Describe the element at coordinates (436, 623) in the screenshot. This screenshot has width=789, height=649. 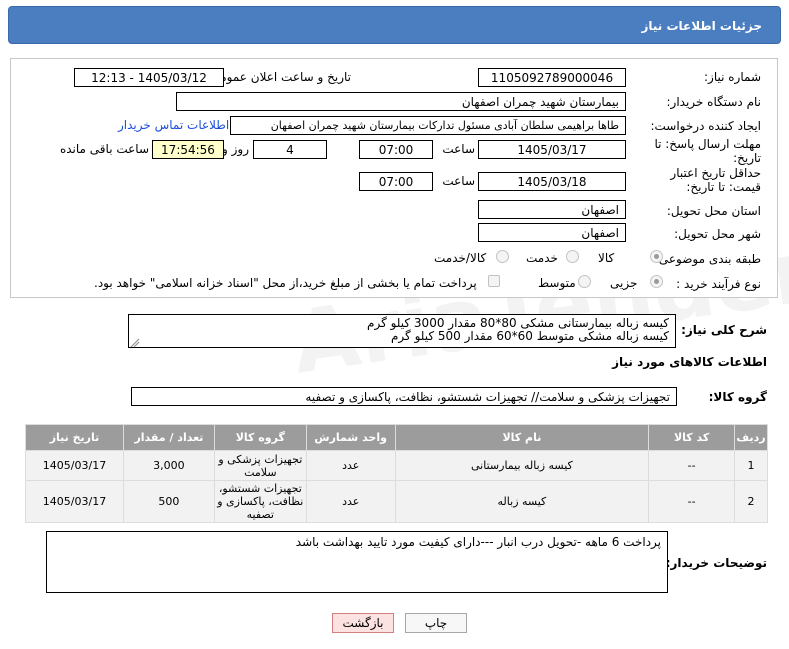
I see `print-button: چاپ` at that location.